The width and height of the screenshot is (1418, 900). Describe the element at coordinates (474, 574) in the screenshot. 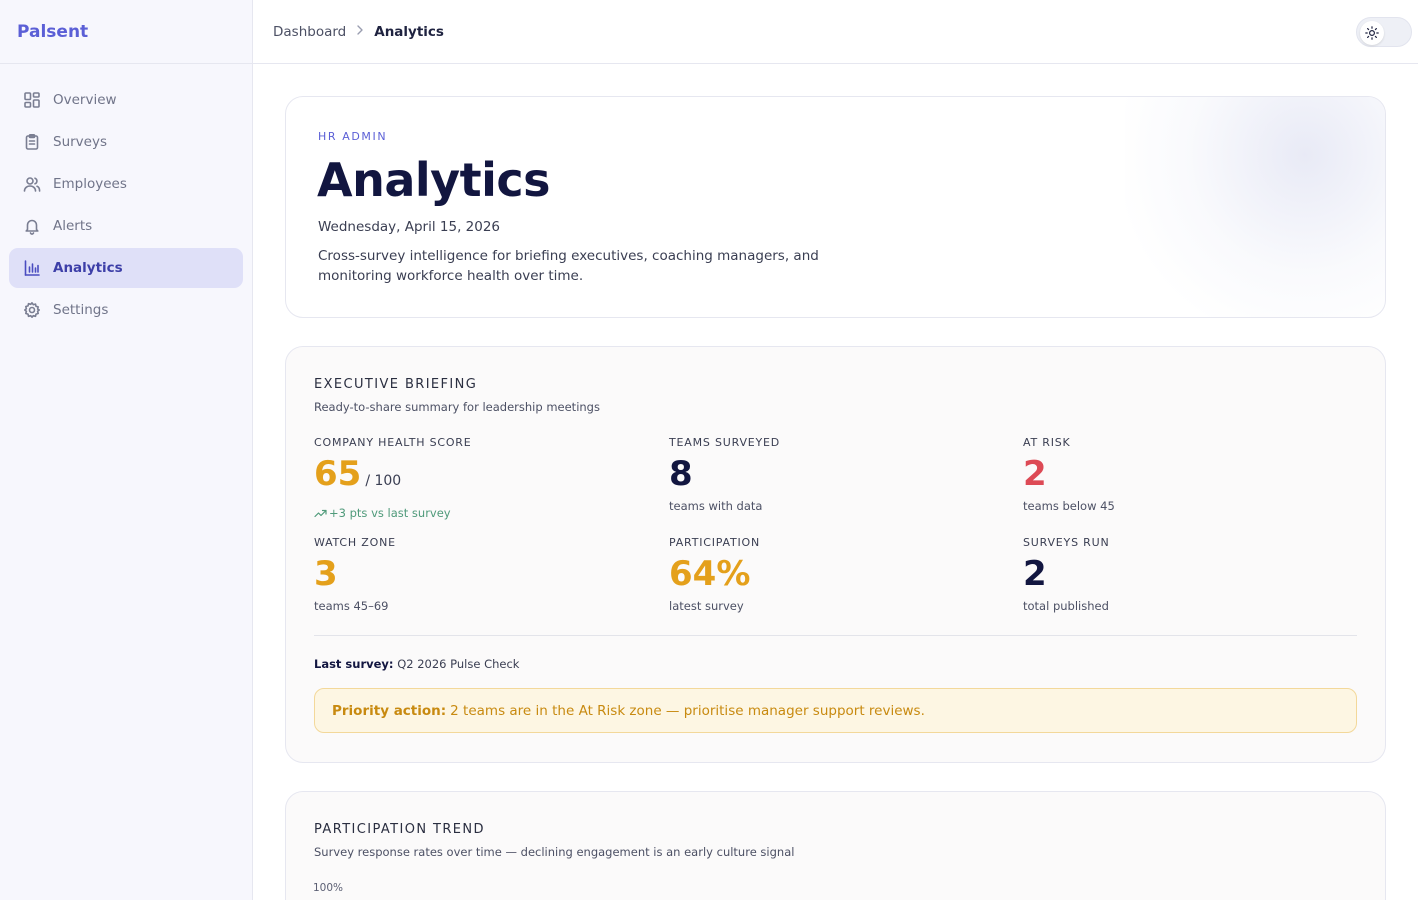

I see `stat-watch-zone: WATCH ZONE 3 teams 45–69` at that location.